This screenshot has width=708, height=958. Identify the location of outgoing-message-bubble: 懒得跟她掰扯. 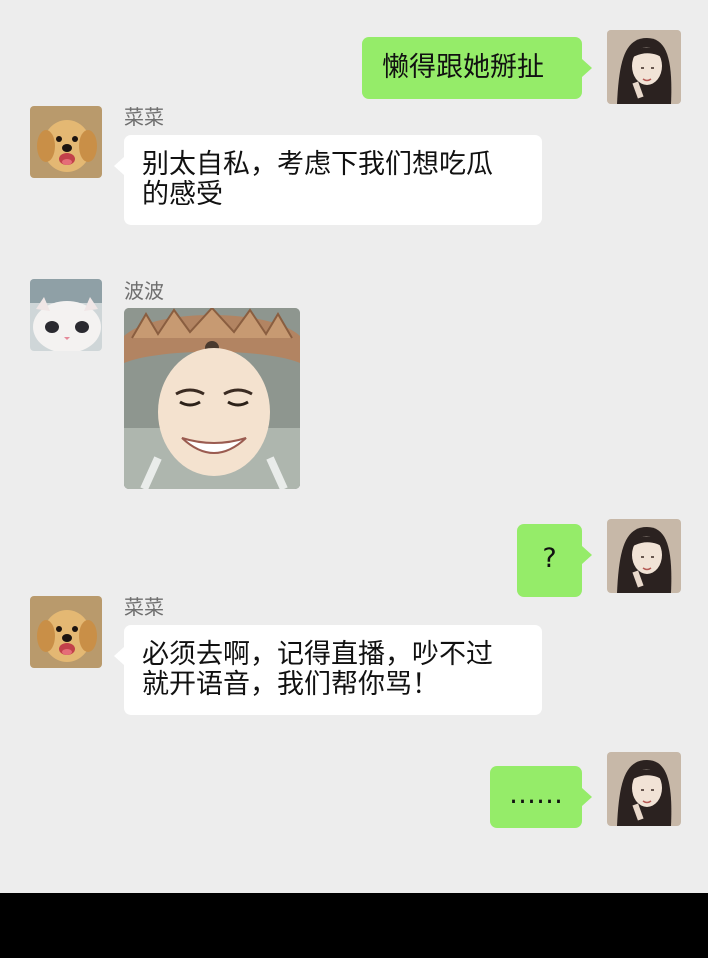
(477, 68).